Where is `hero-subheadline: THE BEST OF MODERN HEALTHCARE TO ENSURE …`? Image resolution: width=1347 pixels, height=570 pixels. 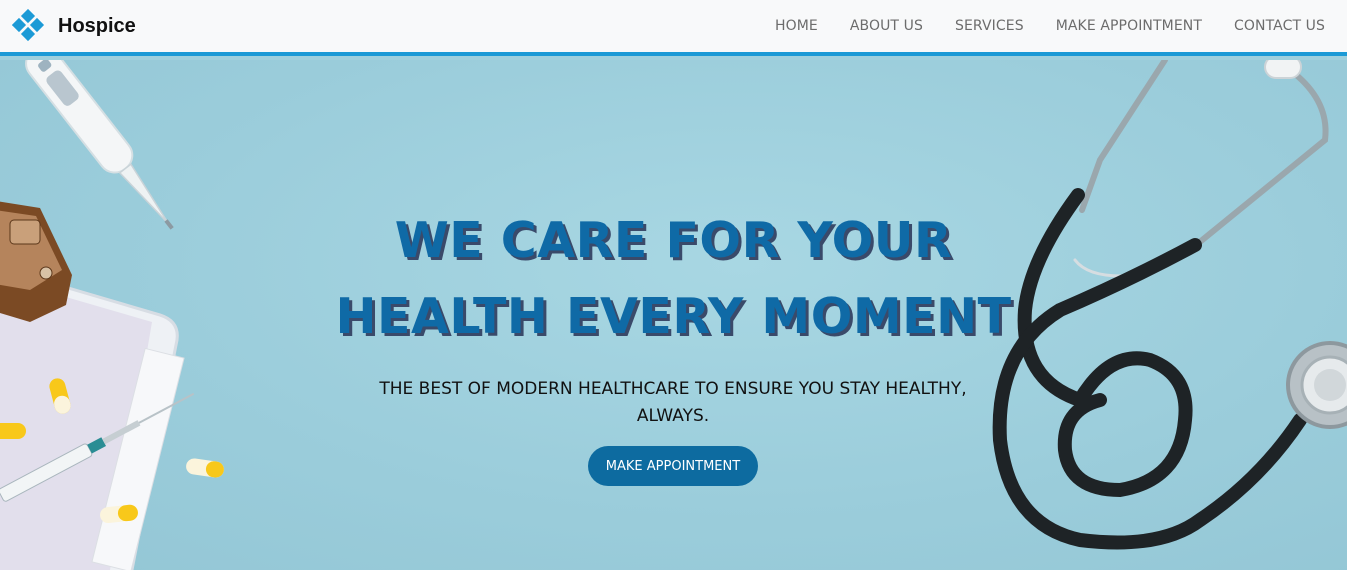 hero-subheadline: THE BEST OF MODERN HEALTHCARE TO ENSURE … is located at coordinates (673, 402).